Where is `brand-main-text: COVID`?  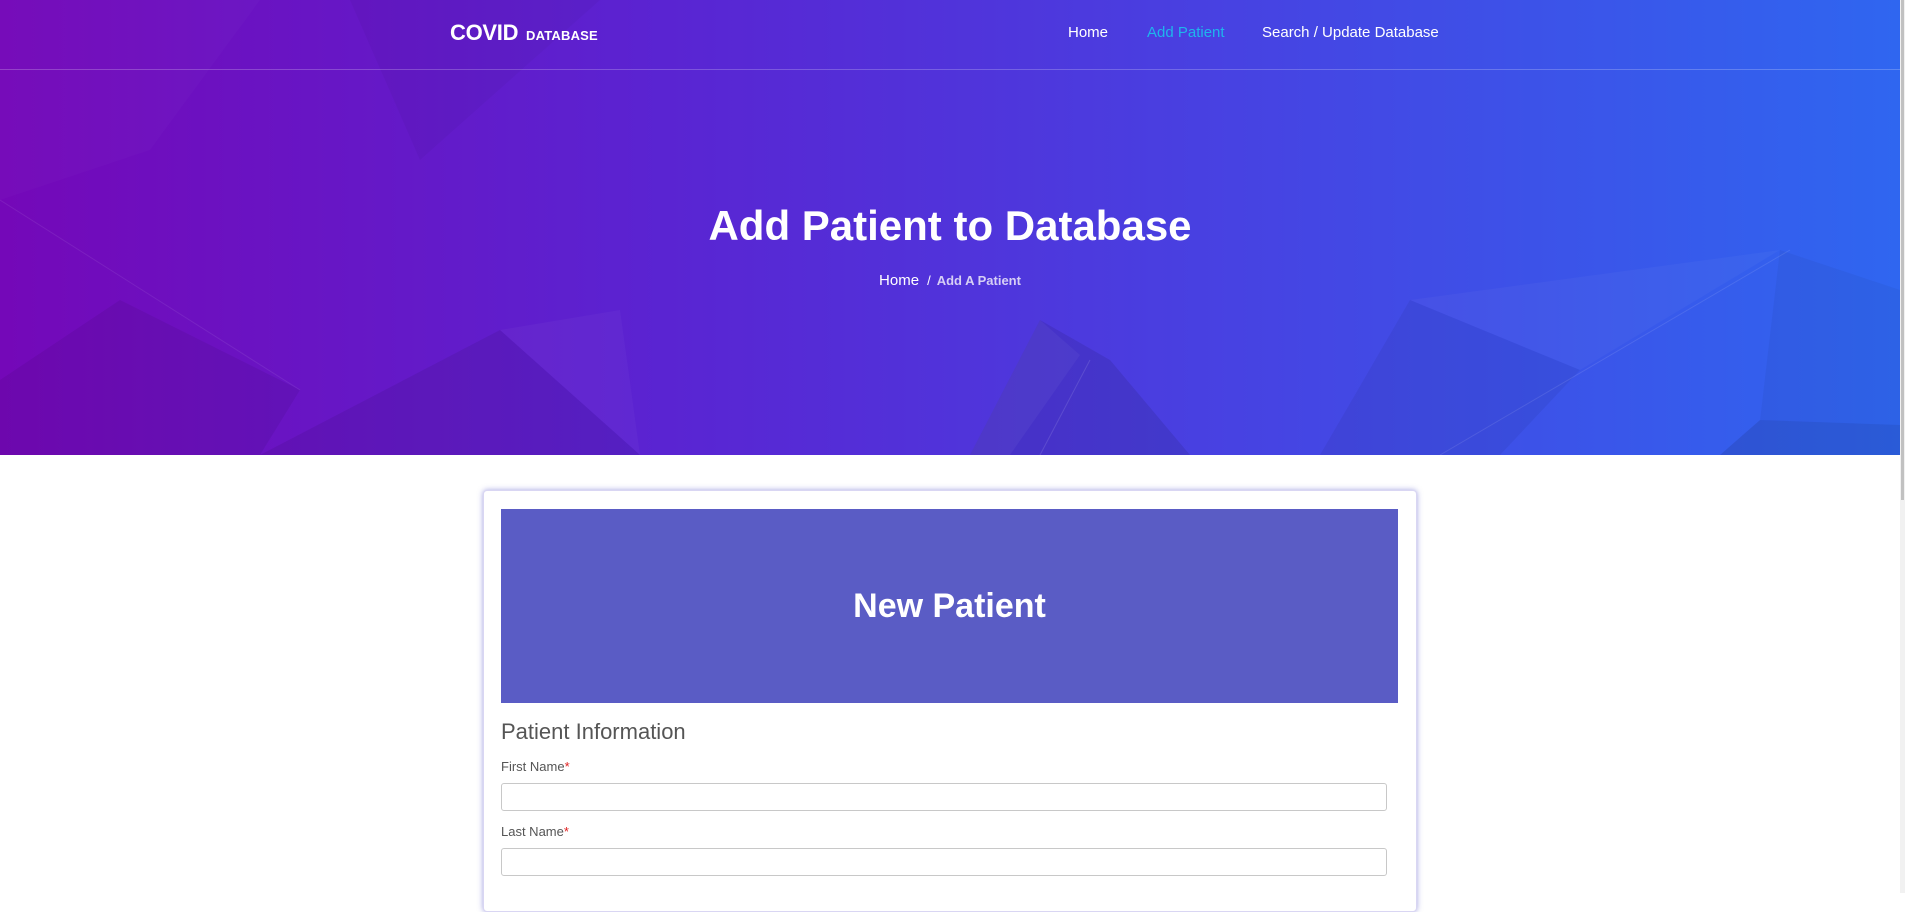
brand-main-text: COVID is located at coordinates (484, 32).